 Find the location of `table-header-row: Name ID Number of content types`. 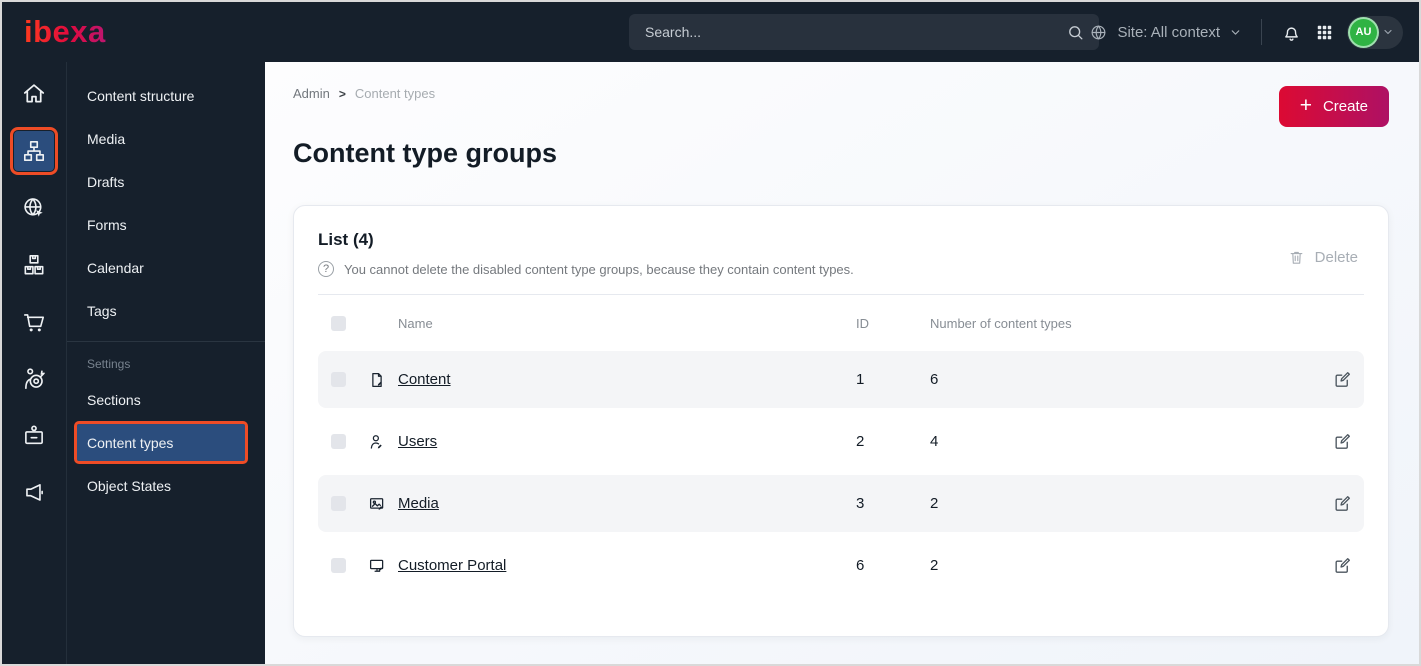

table-header-row: Name ID Number of content types is located at coordinates (841, 323).